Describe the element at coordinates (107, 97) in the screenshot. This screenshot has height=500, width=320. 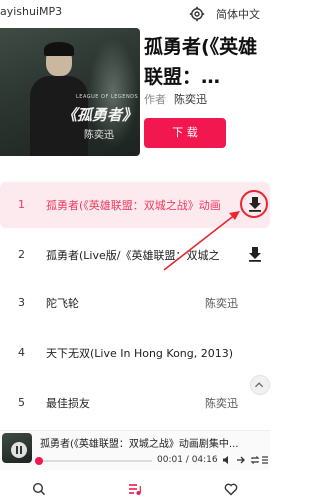
I see `cover-small-text: LEAGUE OF LEGENDS` at that location.